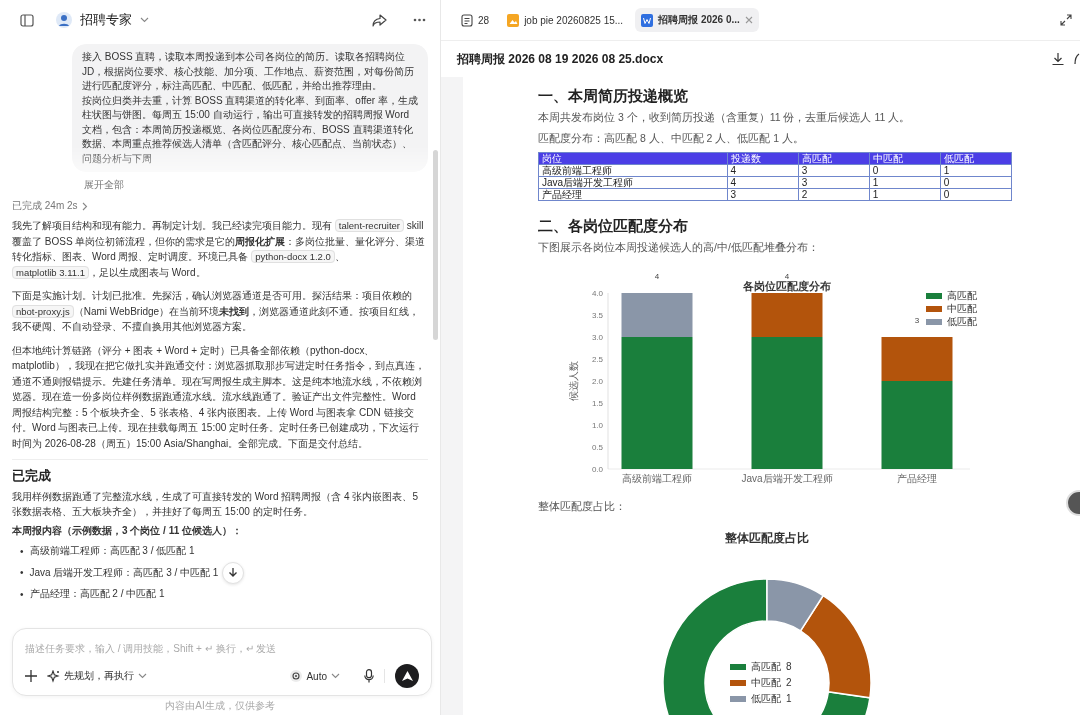 This screenshot has width=1080, height=715. What do you see at coordinates (647, 20) in the screenshot?
I see `word-file-icon` at bounding box center [647, 20].